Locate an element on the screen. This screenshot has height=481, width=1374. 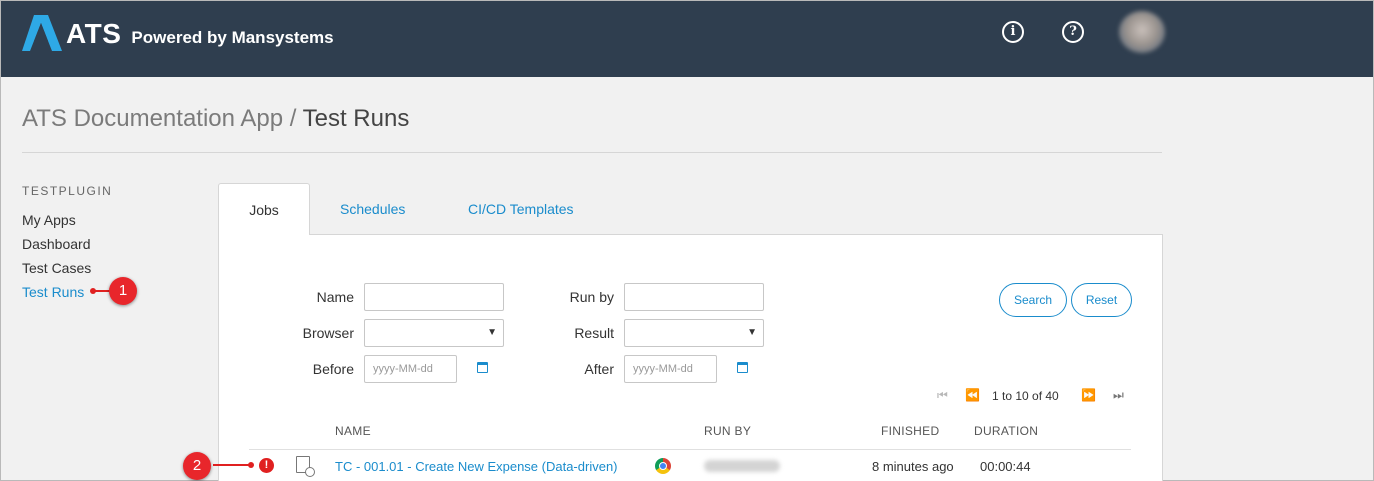
logo-subtitle: Powered by Mansystems is located at coordinates (232, 37).